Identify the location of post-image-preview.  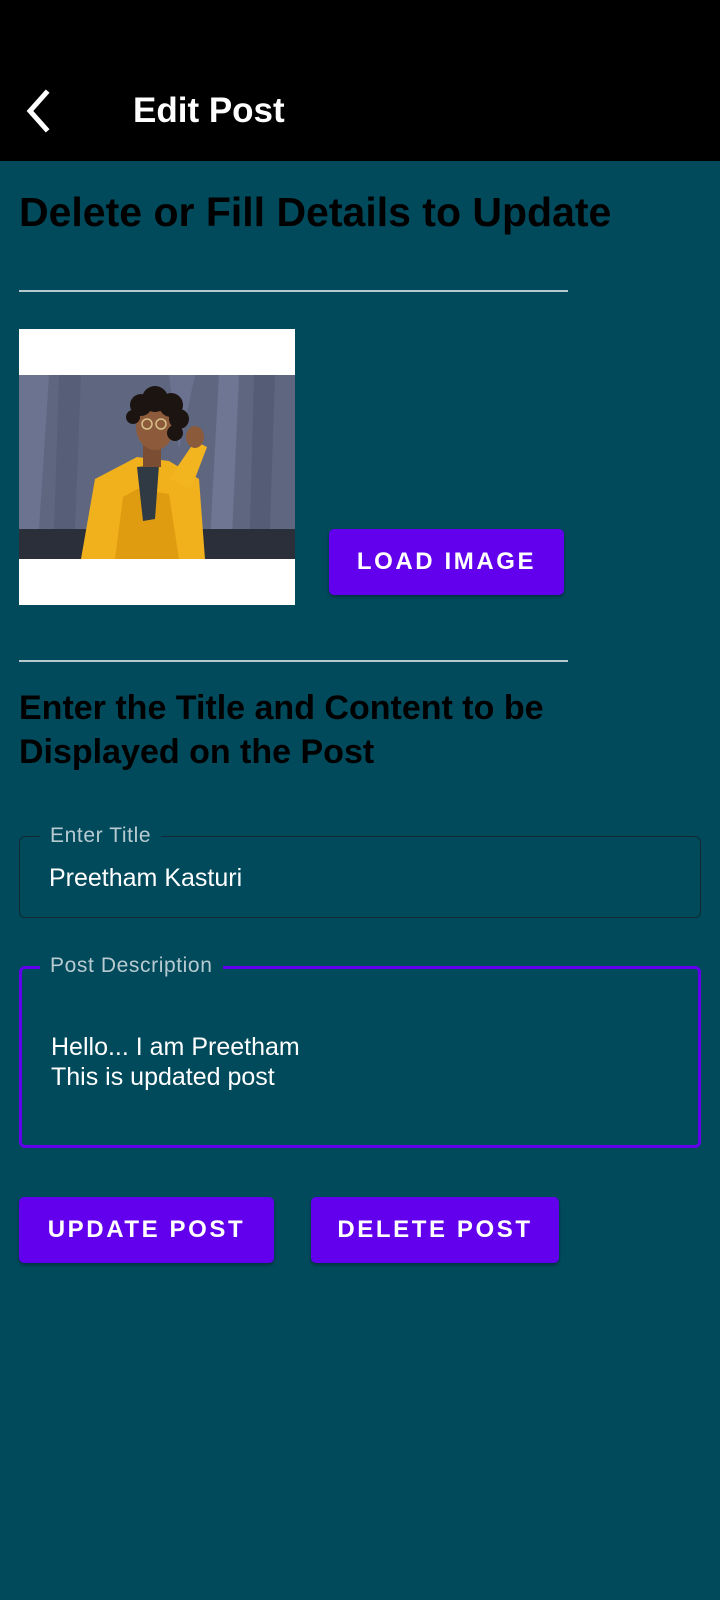
(157, 467).